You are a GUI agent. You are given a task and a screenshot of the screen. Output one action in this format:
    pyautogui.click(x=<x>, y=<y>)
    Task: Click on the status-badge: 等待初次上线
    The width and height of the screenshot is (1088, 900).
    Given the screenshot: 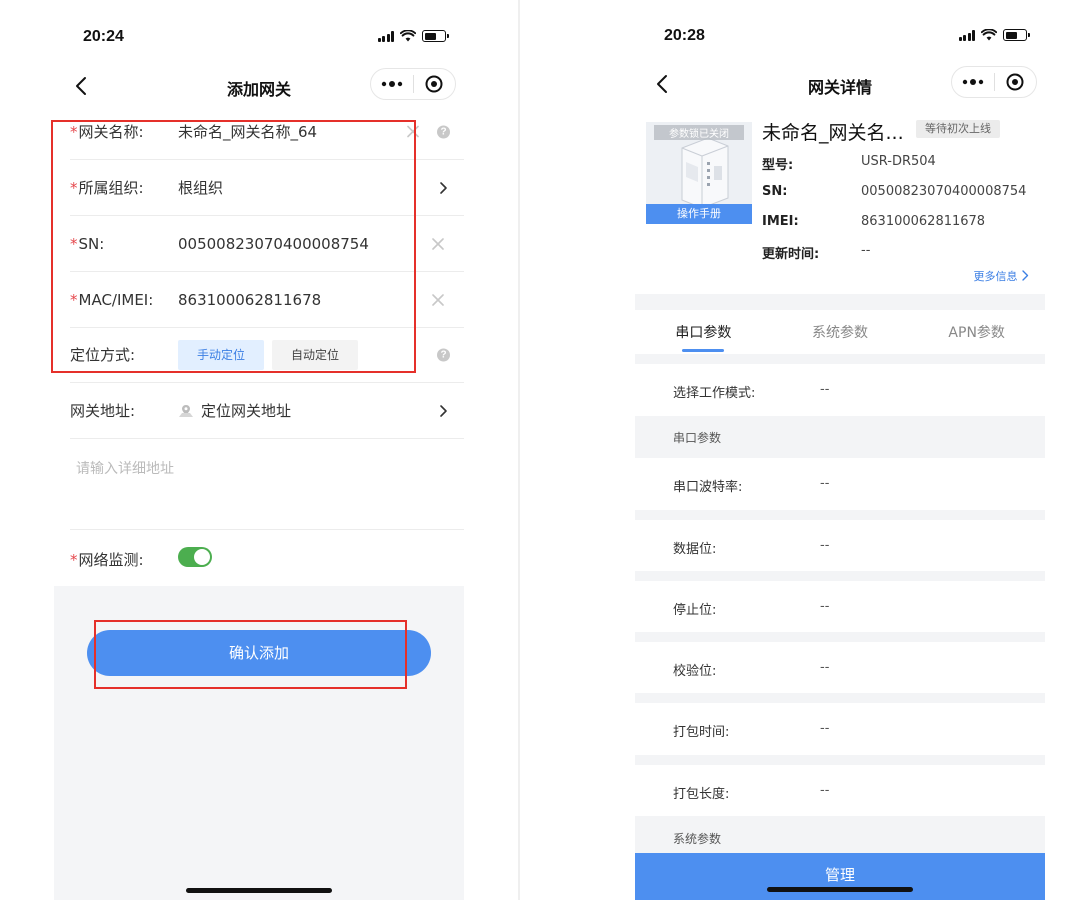 What is the action you would take?
    pyautogui.click(x=958, y=129)
    